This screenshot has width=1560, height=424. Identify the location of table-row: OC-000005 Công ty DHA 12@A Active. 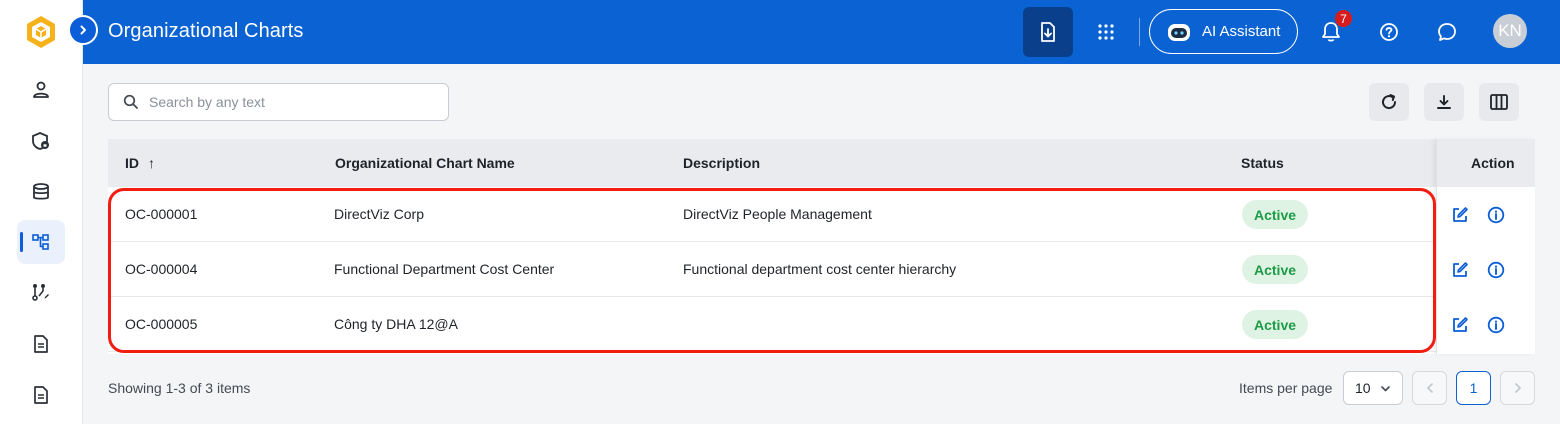
(821, 324).